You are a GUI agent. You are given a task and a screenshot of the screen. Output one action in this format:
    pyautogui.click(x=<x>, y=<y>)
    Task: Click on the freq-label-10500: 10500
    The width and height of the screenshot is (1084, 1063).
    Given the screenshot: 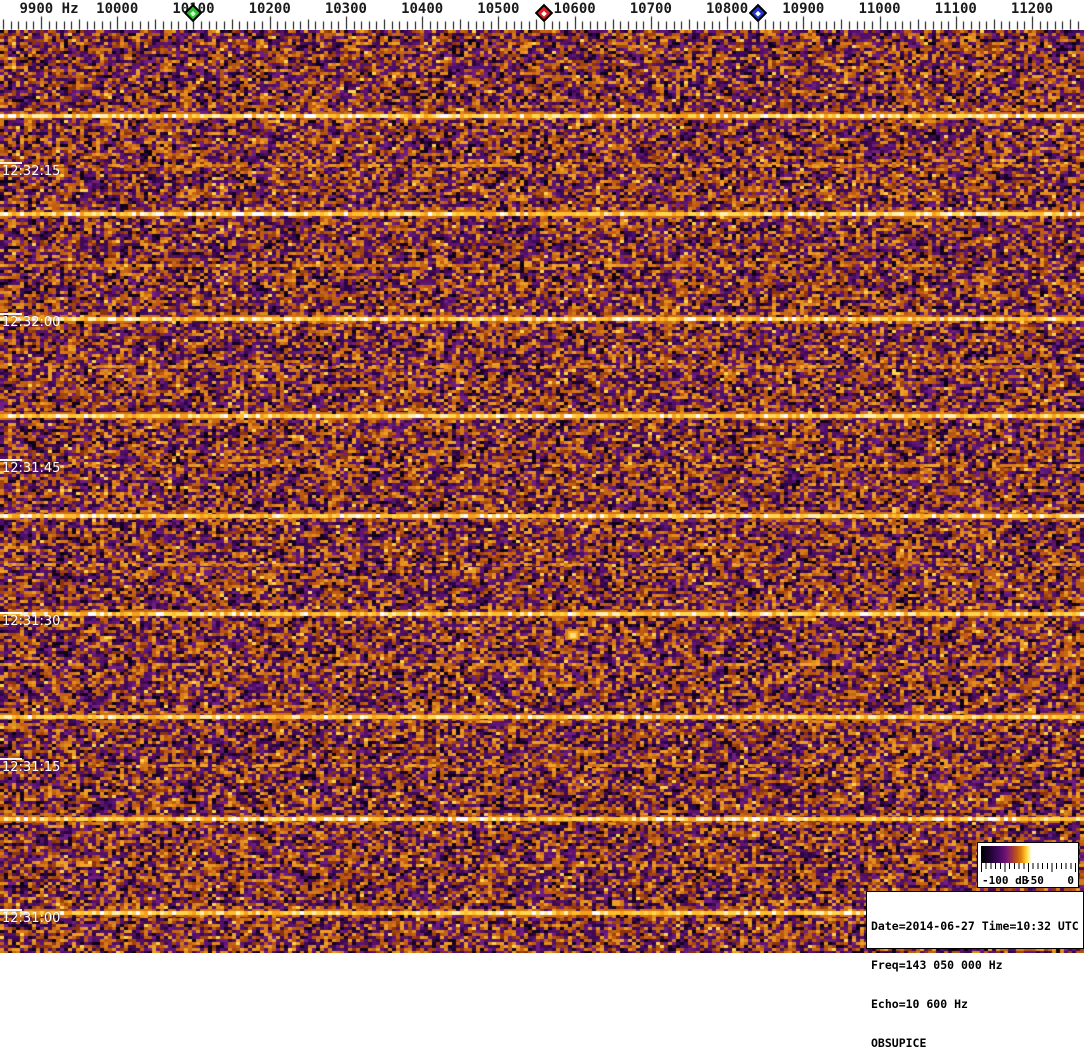 What is the action you would take?
    pyautogui.click(x=498, y=9)
    